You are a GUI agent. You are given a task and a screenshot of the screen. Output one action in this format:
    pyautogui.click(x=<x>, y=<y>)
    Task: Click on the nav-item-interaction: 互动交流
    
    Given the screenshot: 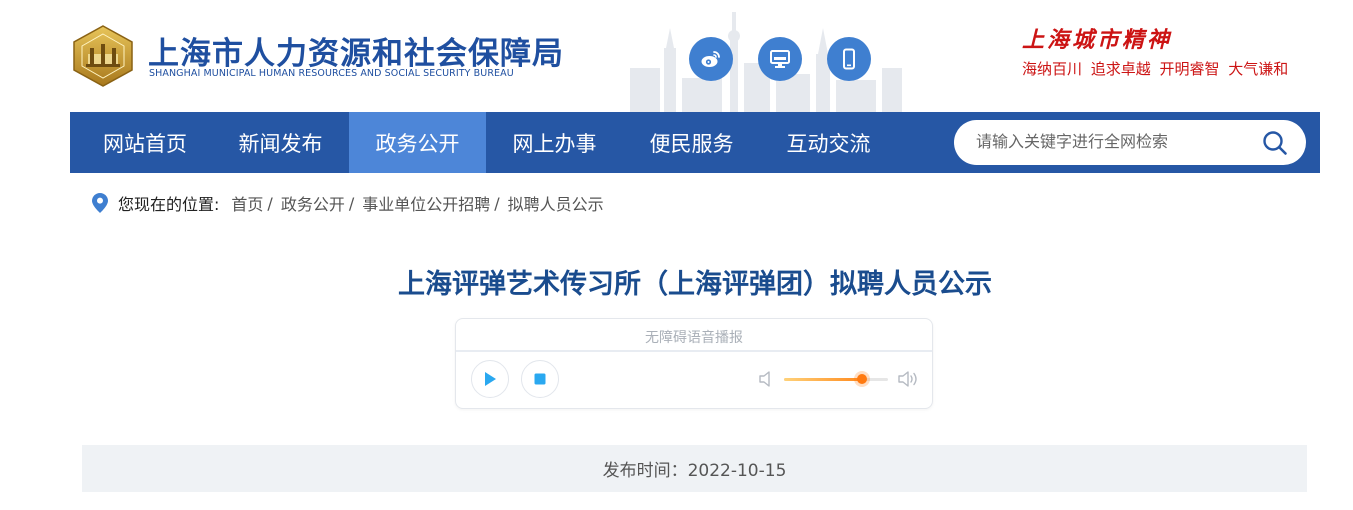 What is the action you would take?
    pyautogui.click(x=828, y=142)
    